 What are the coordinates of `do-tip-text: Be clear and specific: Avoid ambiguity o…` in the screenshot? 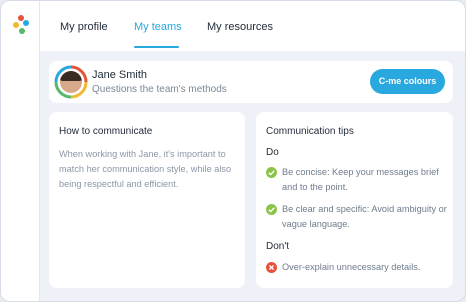 It's located at (364, 216).